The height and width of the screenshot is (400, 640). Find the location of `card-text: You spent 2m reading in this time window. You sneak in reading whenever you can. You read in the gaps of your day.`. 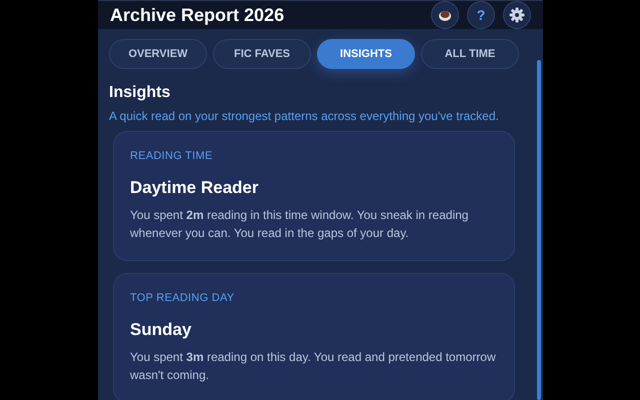

card-text: You spent 2m reading in this time window. You sneak in reading whenever you can. You read in the gaps of your day. is located at coordinates (300, 224).